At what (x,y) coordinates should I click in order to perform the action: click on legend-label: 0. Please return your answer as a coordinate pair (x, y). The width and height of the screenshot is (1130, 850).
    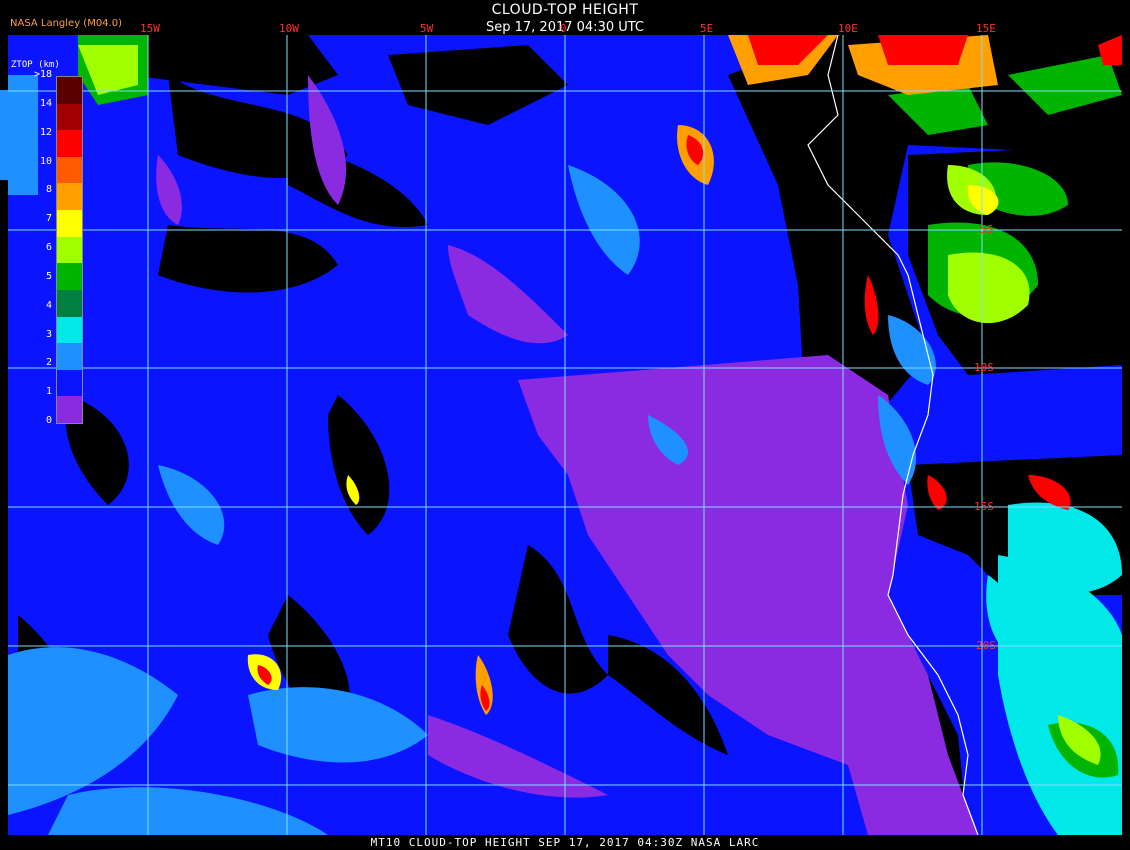
    Looking at the image, I should click on (48, 420).